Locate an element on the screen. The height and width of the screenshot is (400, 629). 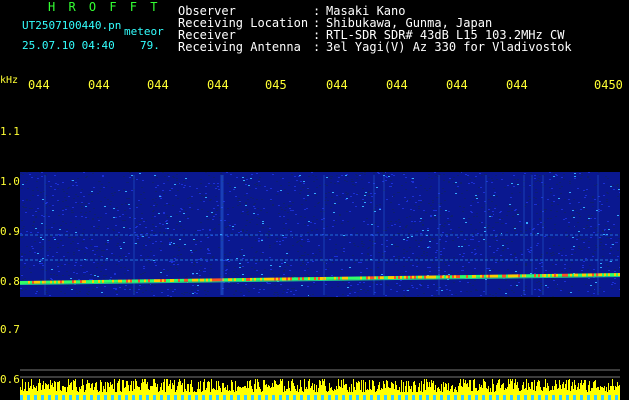
activity-bar is located at coordinates (320, 389).